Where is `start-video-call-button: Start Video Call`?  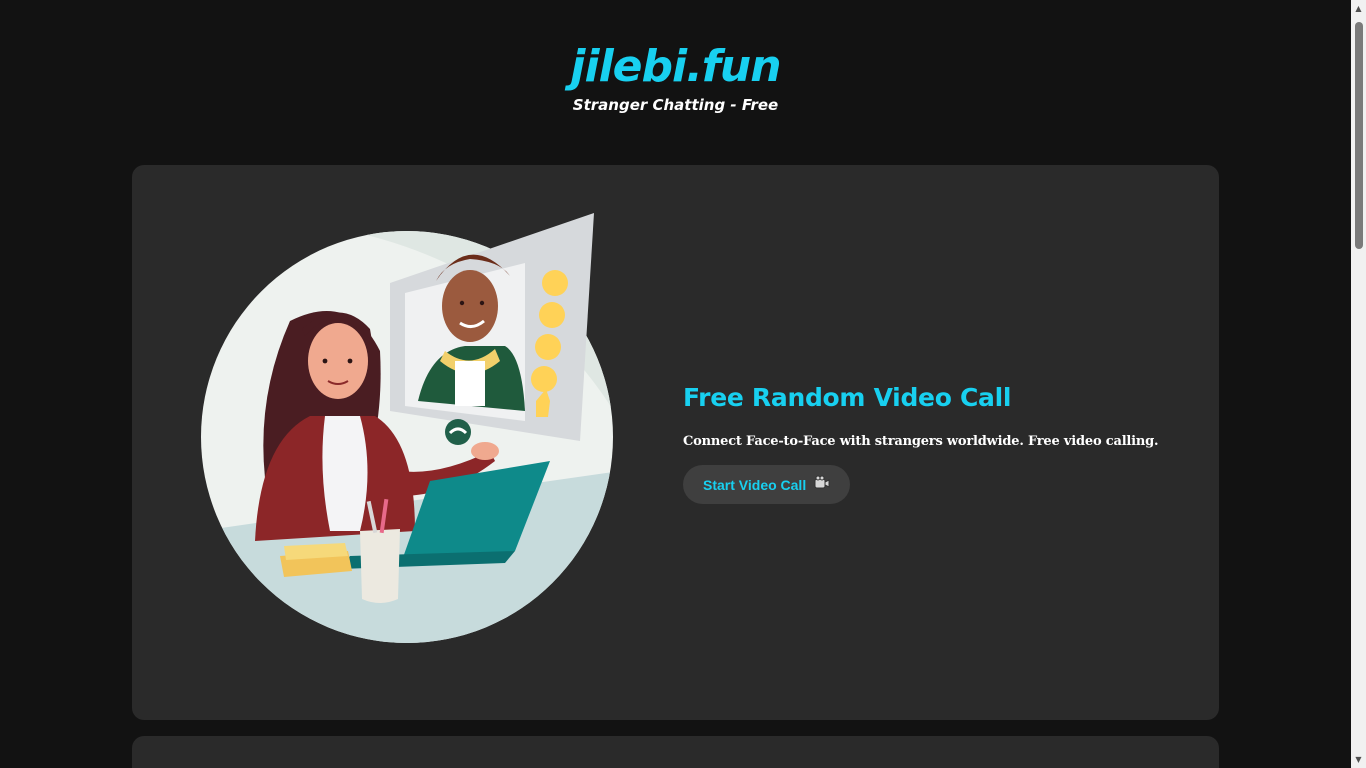 start-video-call-button: Start Video Call is located at coordinates (767, 484).